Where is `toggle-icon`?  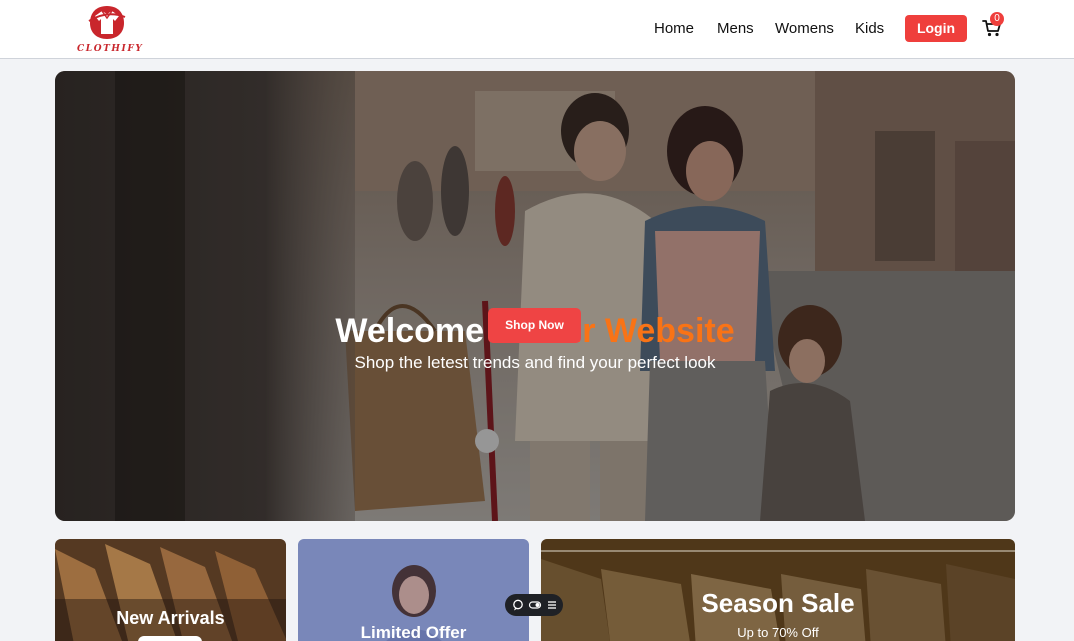
toggle-icon is located at coordinates (535, 605).